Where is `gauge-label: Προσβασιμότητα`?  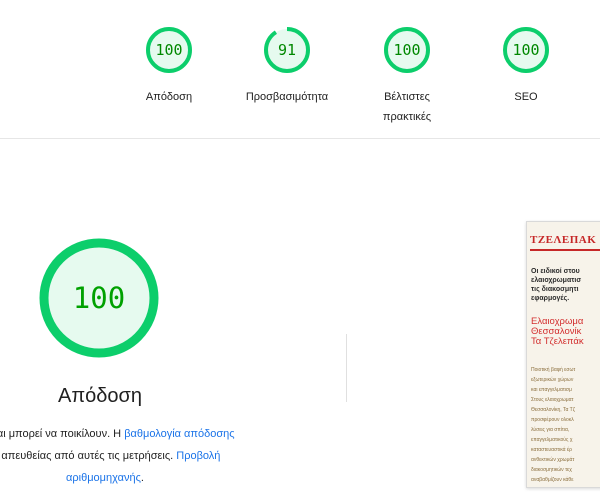 gauge-label: Προσβασιμότητα is located at coordinates (287, 97).